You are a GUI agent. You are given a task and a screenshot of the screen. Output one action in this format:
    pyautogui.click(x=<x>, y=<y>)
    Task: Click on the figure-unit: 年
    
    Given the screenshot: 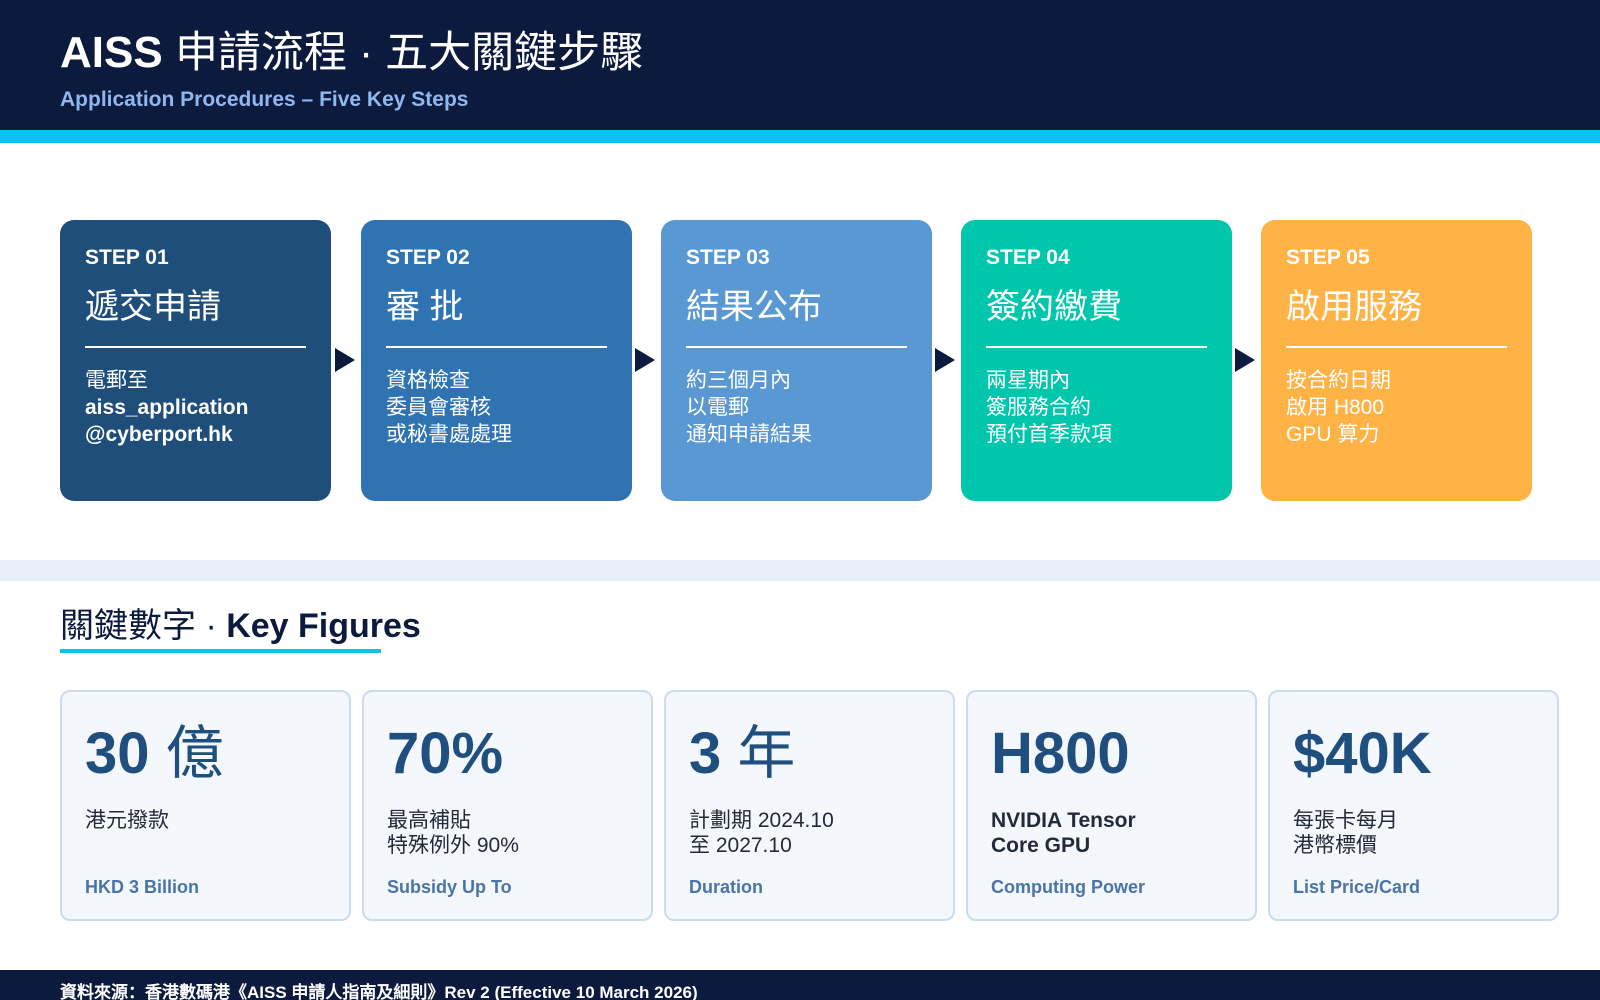 What is the action you would take?
    pyautogui.click(x=758, y=753)
    